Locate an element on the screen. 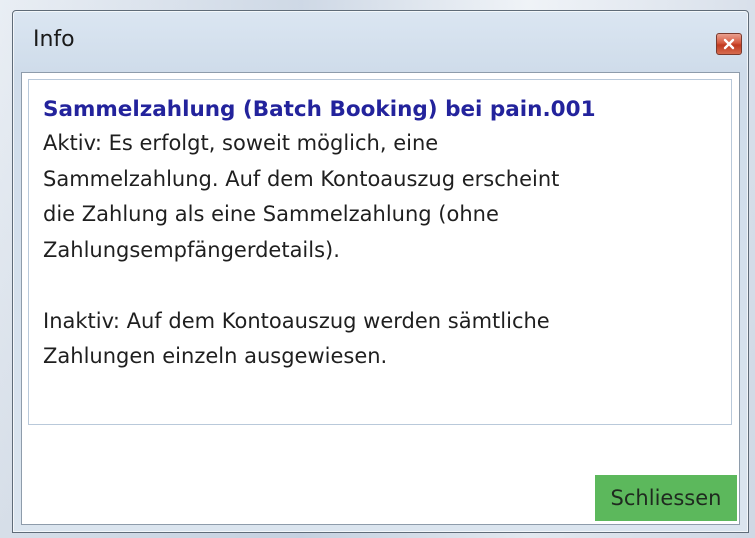  close-icon is located at coordinates (729, 44).